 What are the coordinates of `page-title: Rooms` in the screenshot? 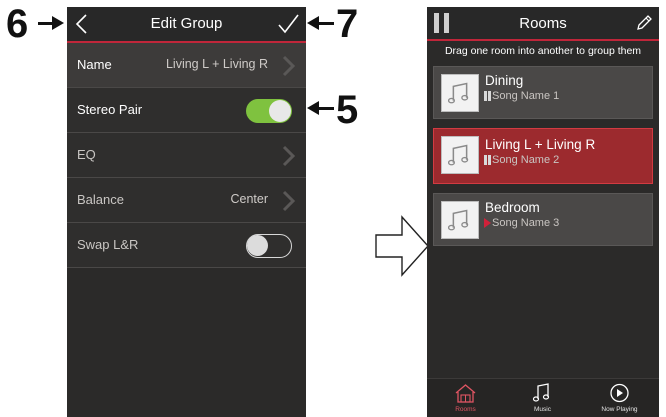 It's located at (543, 23).